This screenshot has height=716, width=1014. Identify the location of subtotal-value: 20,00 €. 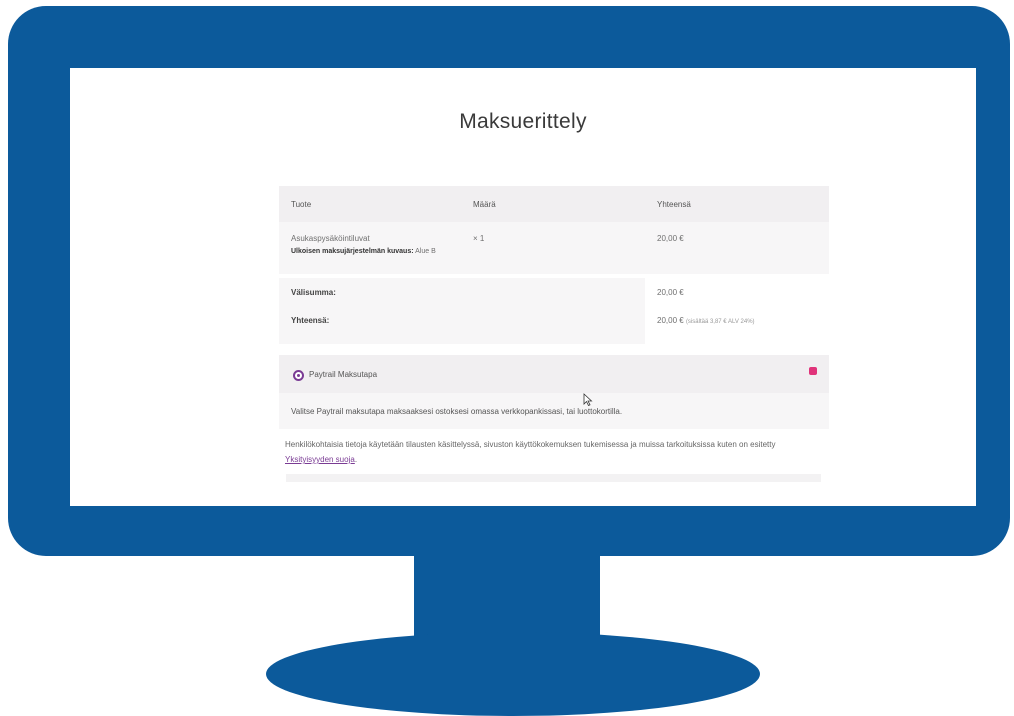
(670, 292).